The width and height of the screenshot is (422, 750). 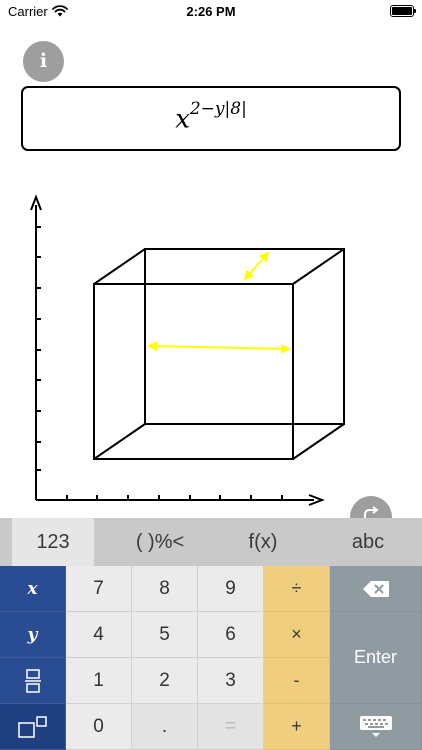 I want to click on key-minus: -, so click(x=297, y=681).